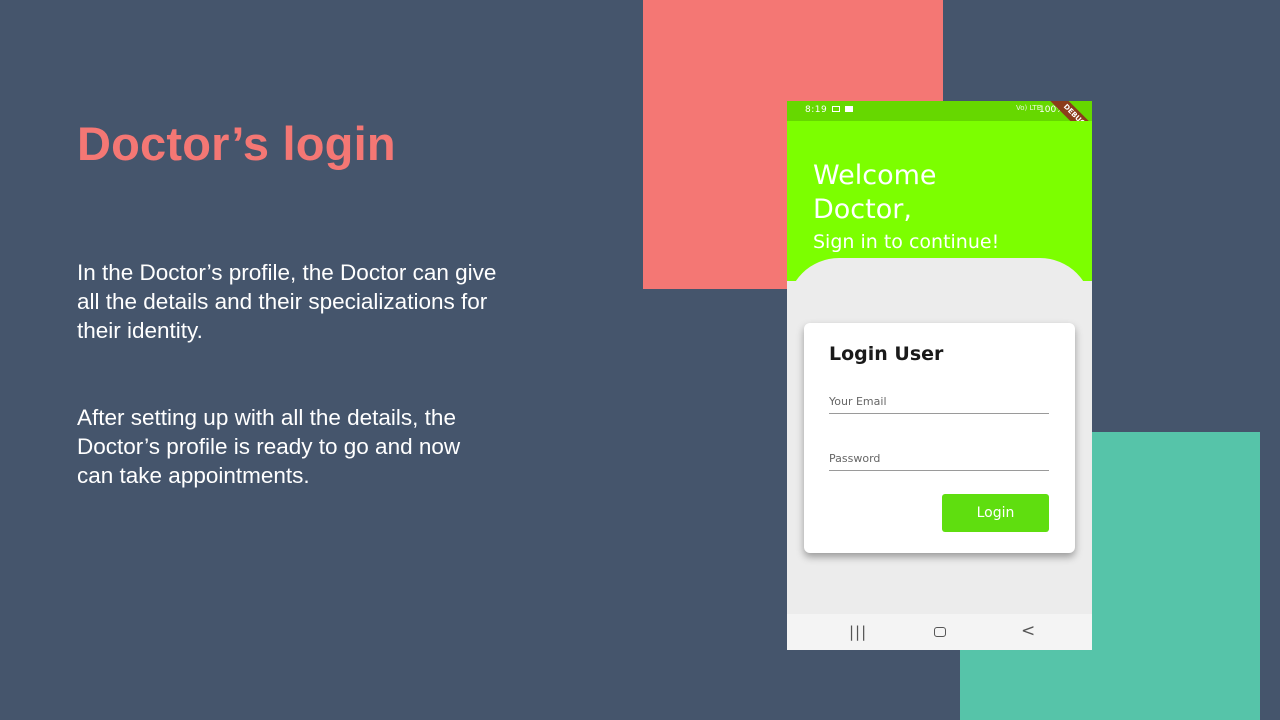 The width and height of the screenshot is (1280, 720). What do you see at coordinates (875, 175) in the screenshot?
I see `welcome-line-1: Welcome` at bounding box center [875, 175].